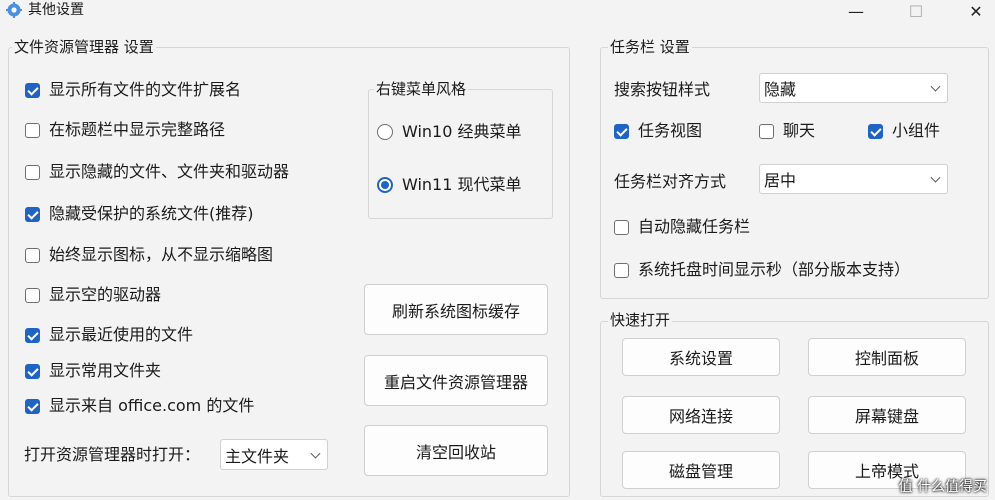 The height and width of the screenshot is (500, 995). I want to click on explorer-option-checkbox: 隐藏受保护的系统文件(推荐), so click(139, 214).